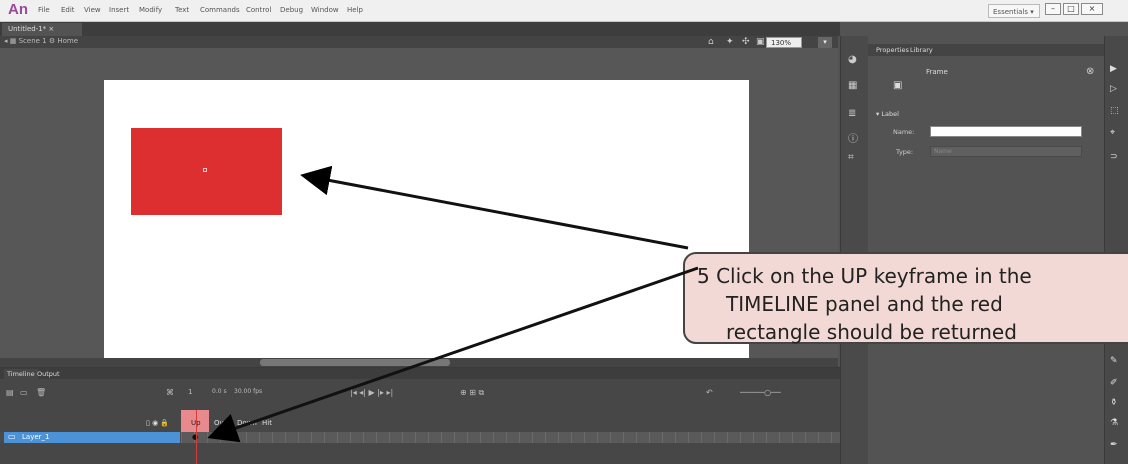 The image size is (1128, 464). What do you see at coordinates (854, 250) in the screenshot?
I see `panel-icon-column` at bounding box center [854, 250].